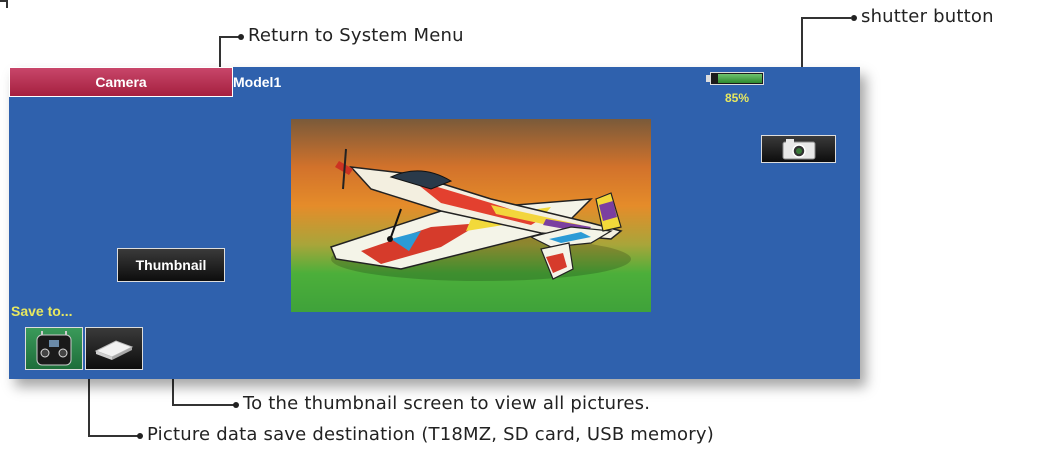 This screenshot has width=1039, height=452. Describe the element at coordinates (140, 436) in the screenshot. I see `save-callout-bullet` at that location.